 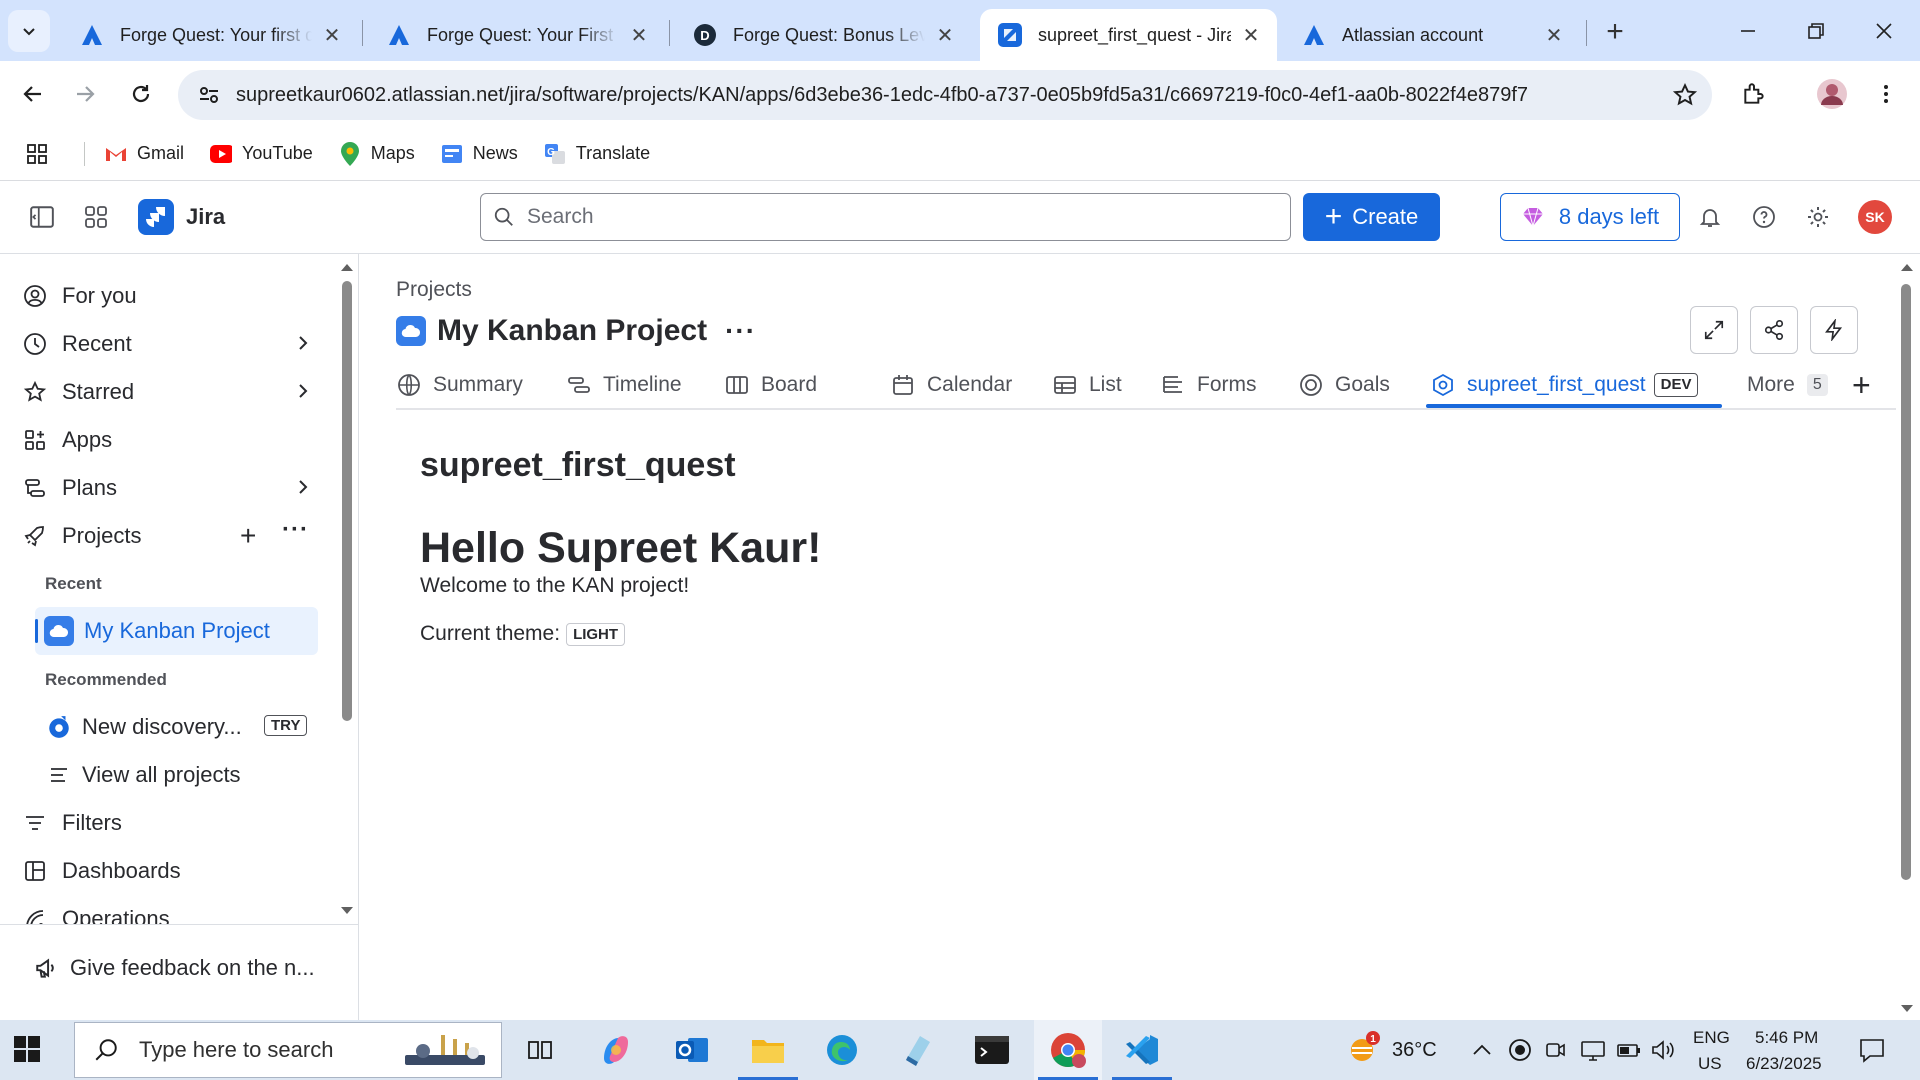 I want to click on vscode-app, so click(x=1142, y=1050).